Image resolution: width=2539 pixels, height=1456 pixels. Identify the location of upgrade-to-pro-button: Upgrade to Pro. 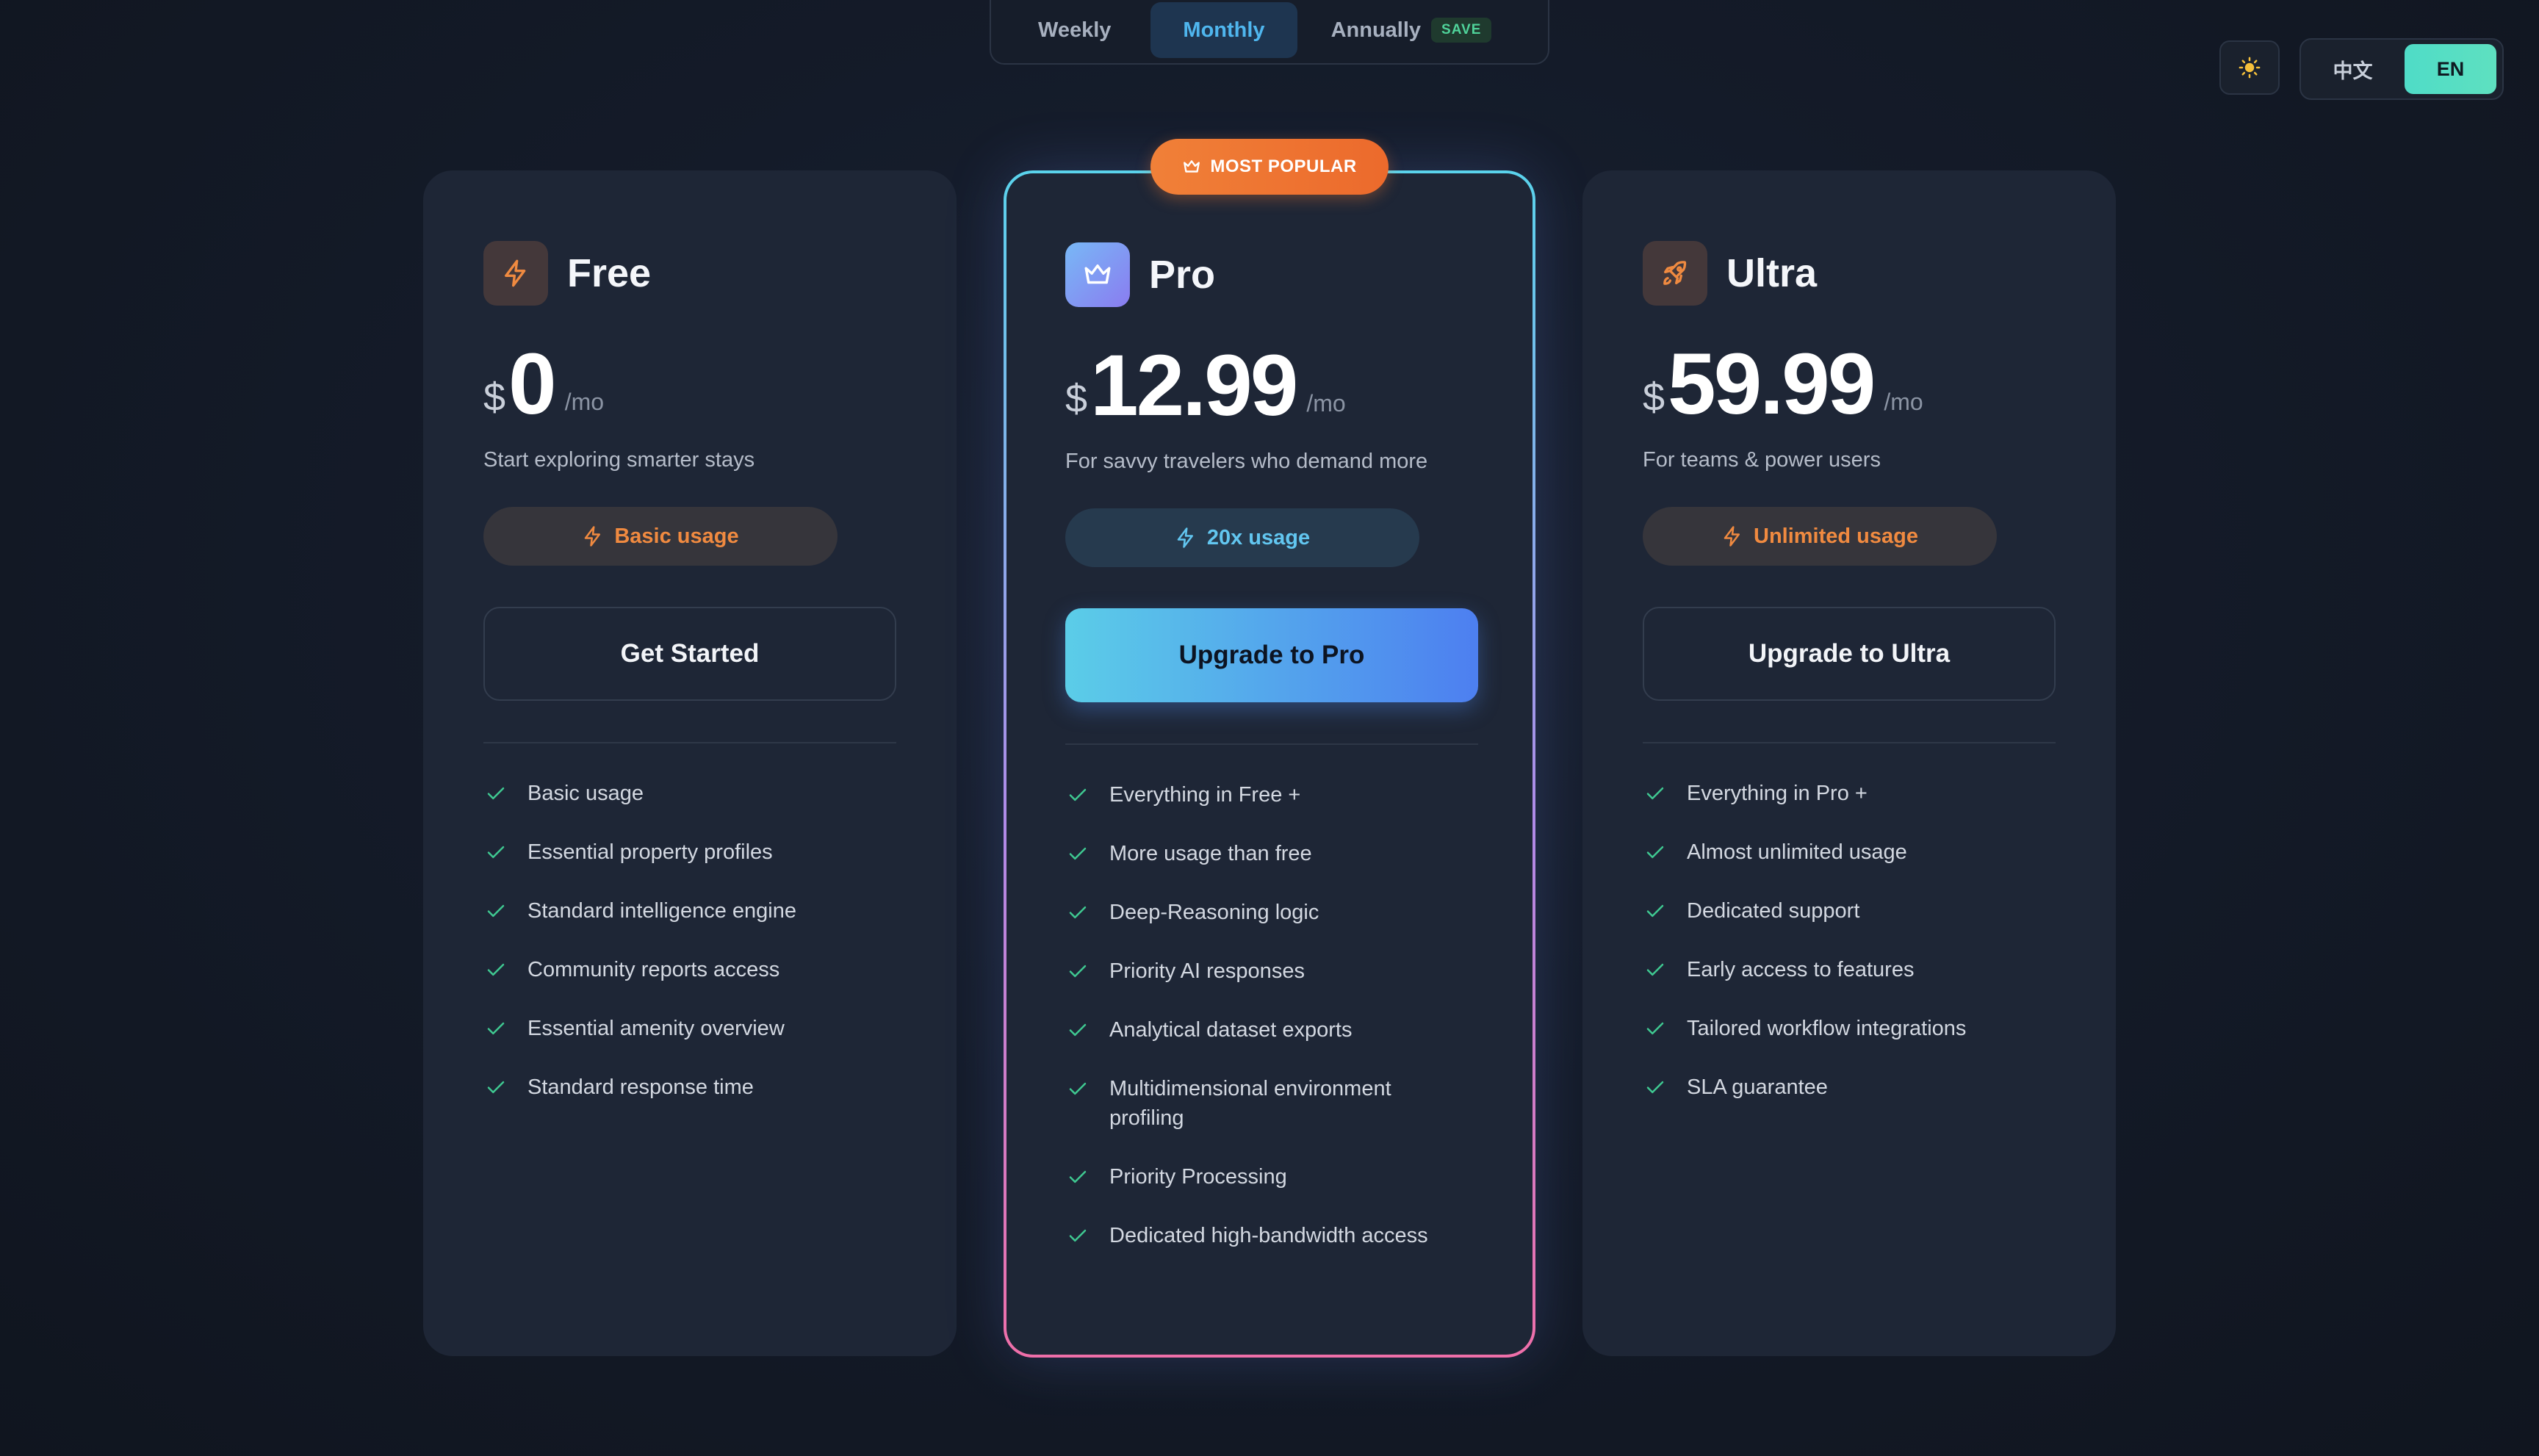
(1271, 655).